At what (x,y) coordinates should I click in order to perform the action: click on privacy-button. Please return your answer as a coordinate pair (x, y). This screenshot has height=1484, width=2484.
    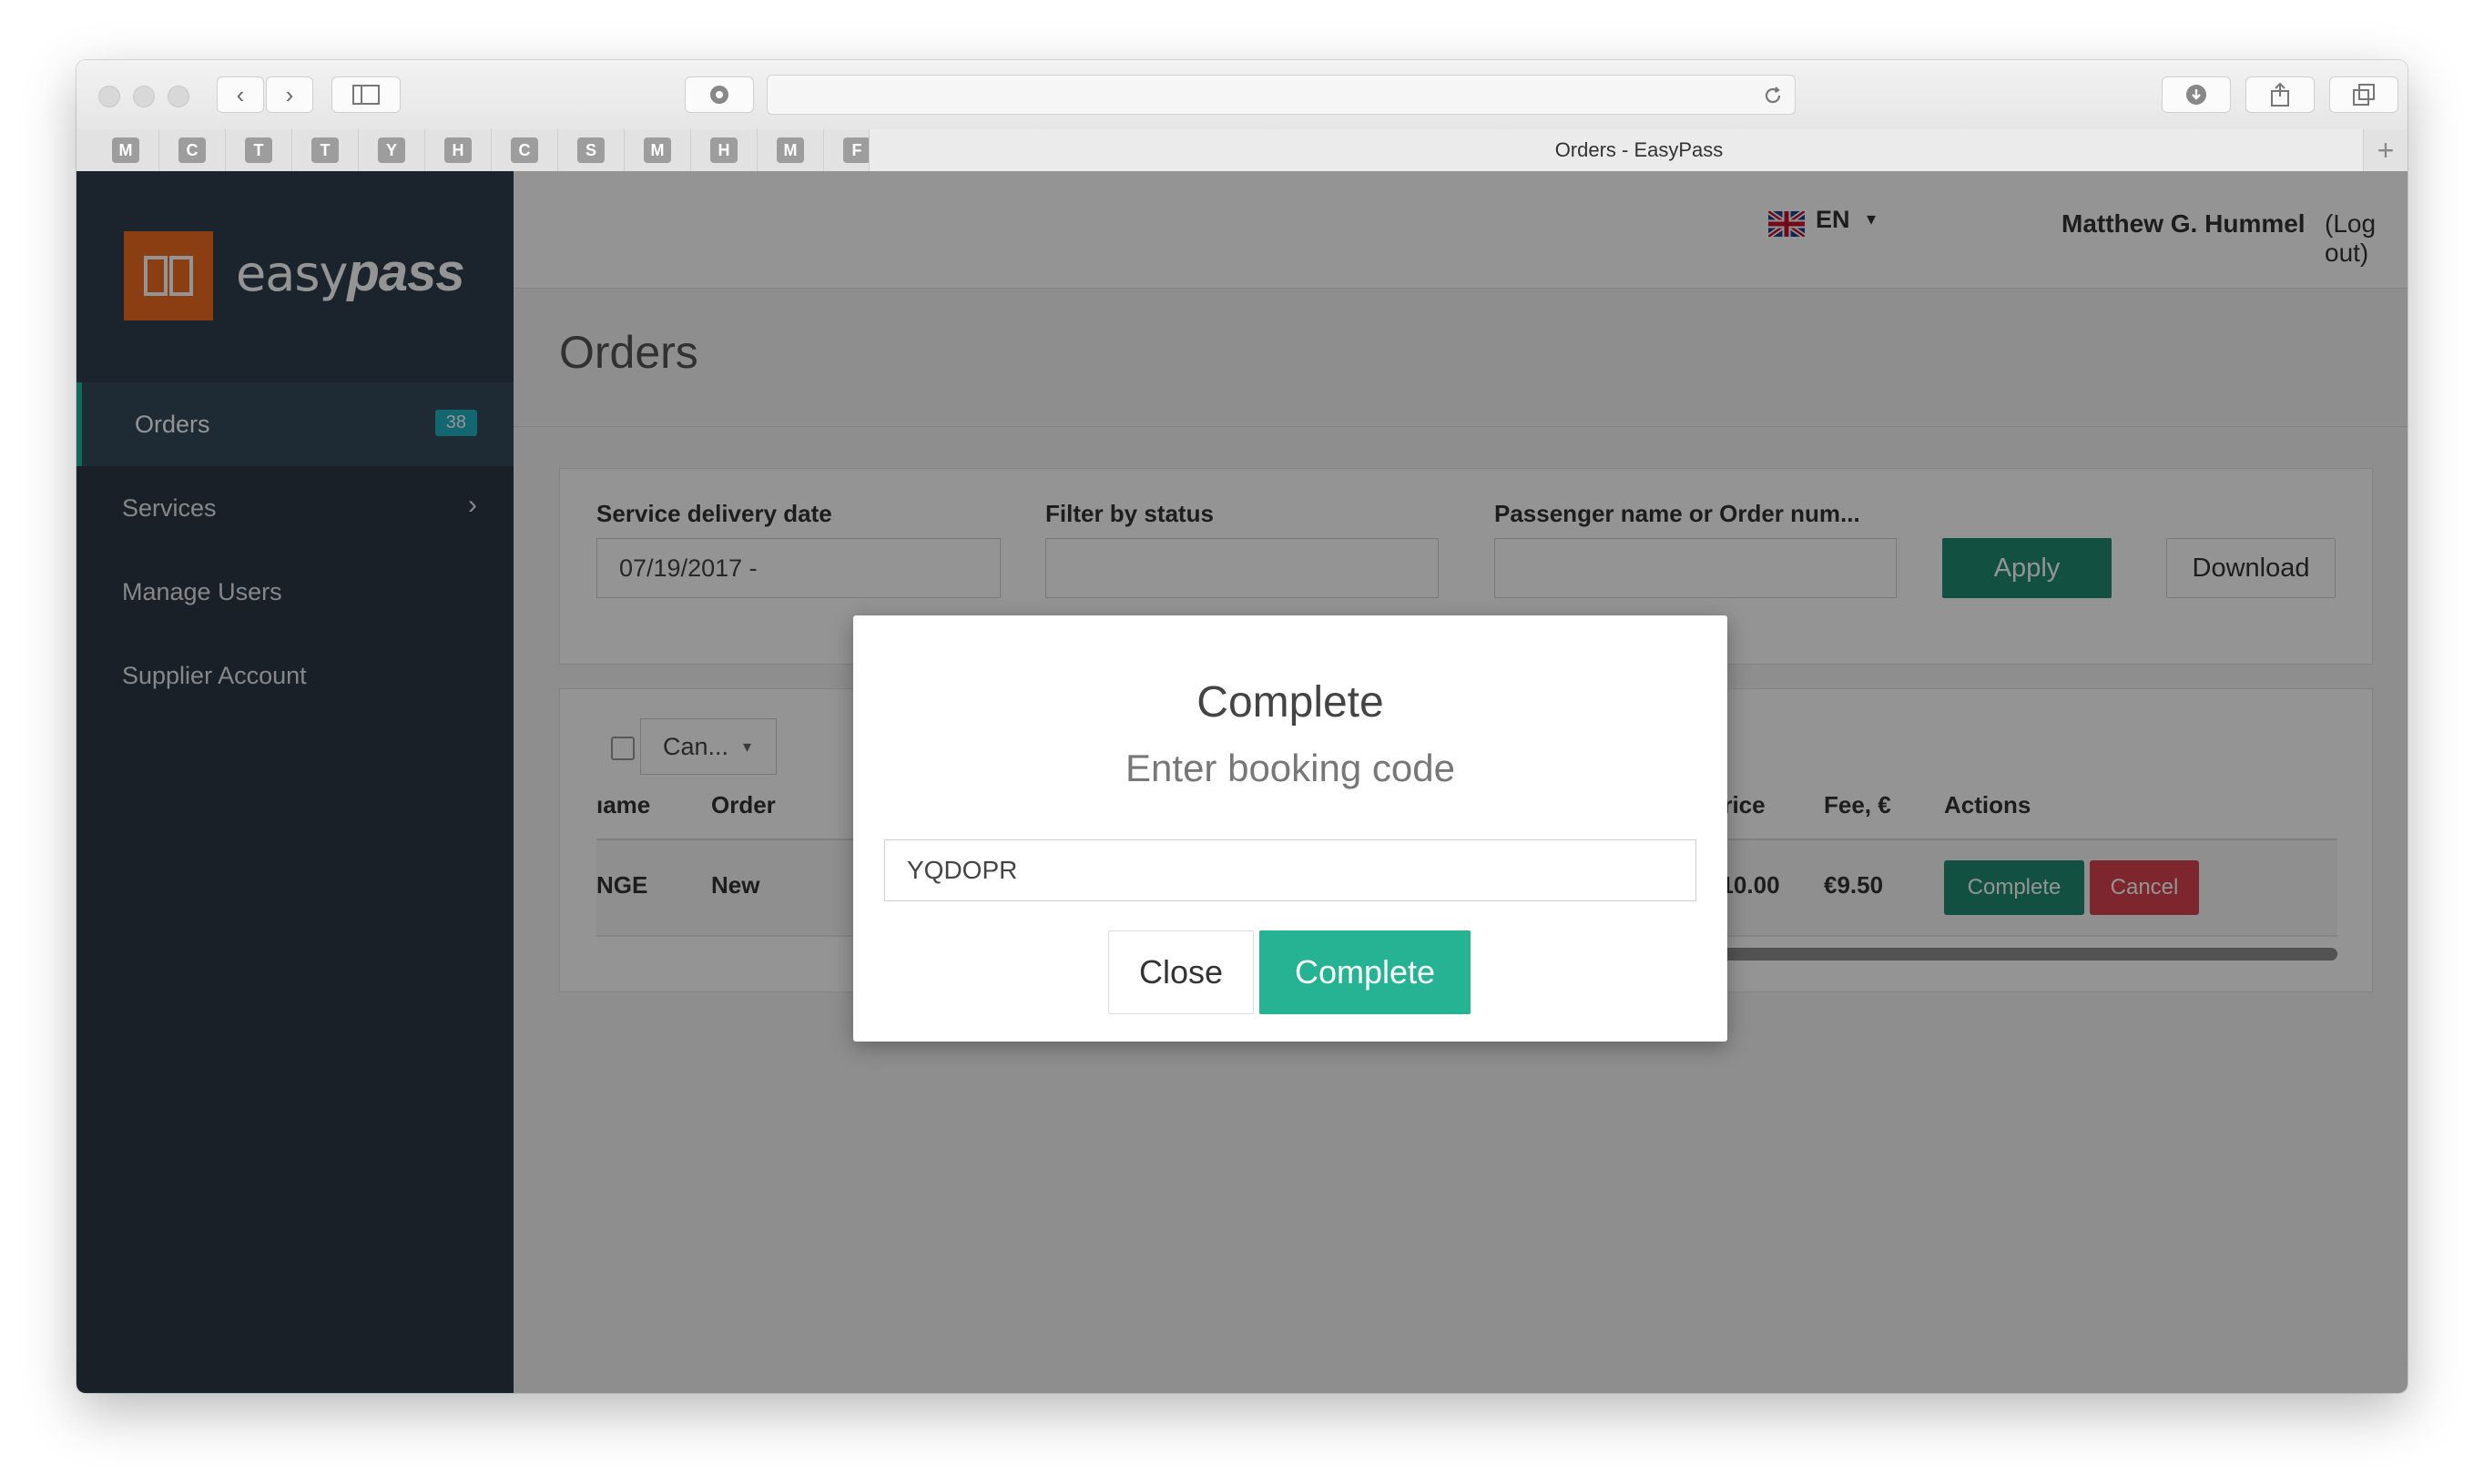
    Looking at the image, I should click on (719, 94).